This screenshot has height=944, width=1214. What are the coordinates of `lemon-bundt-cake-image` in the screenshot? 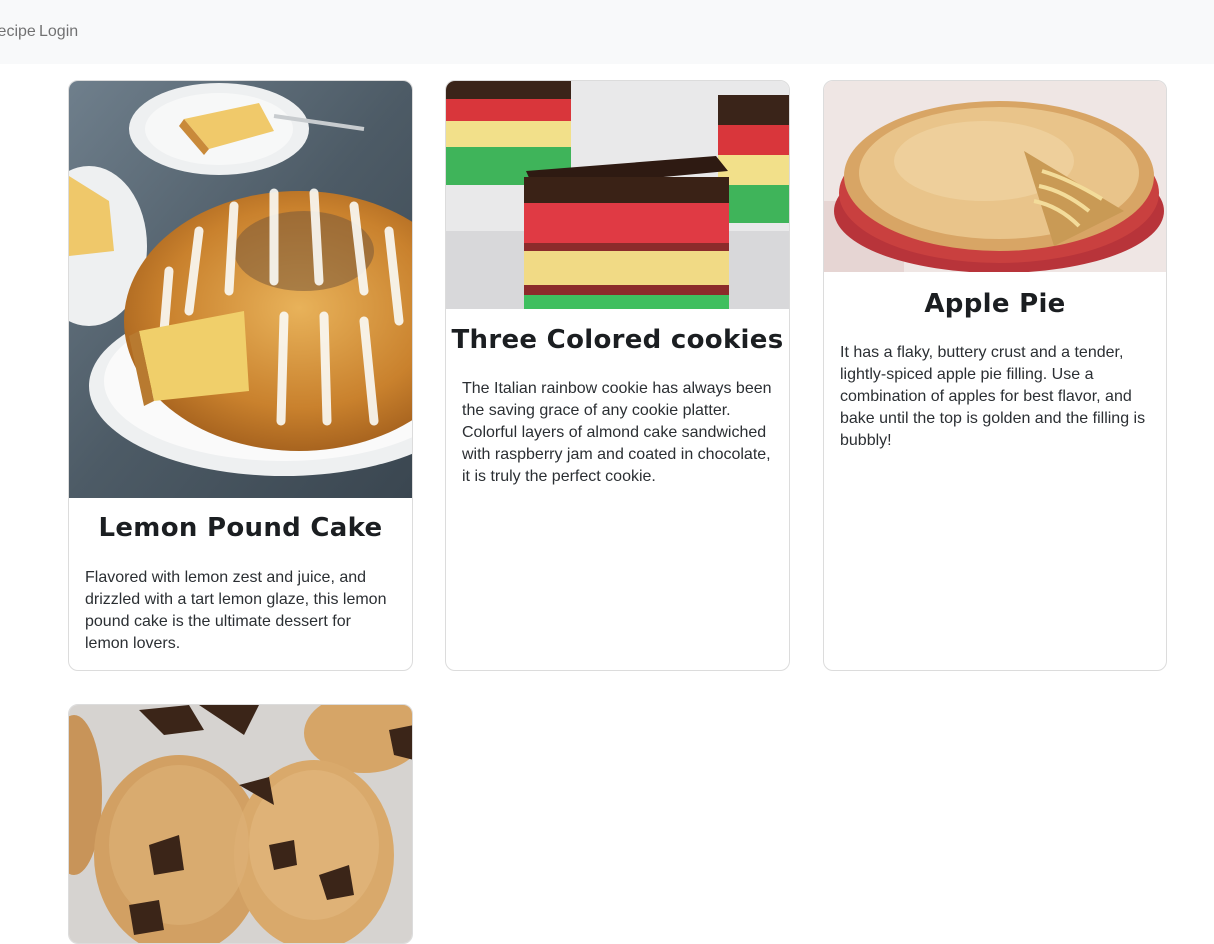 It's located at (240, 289).